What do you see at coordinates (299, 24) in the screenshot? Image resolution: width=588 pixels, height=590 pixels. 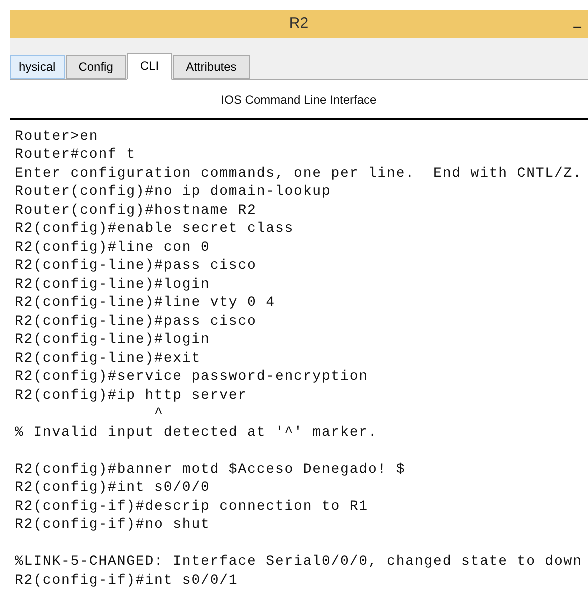 I see `window-title: R2` at bounding box center [299, 24].